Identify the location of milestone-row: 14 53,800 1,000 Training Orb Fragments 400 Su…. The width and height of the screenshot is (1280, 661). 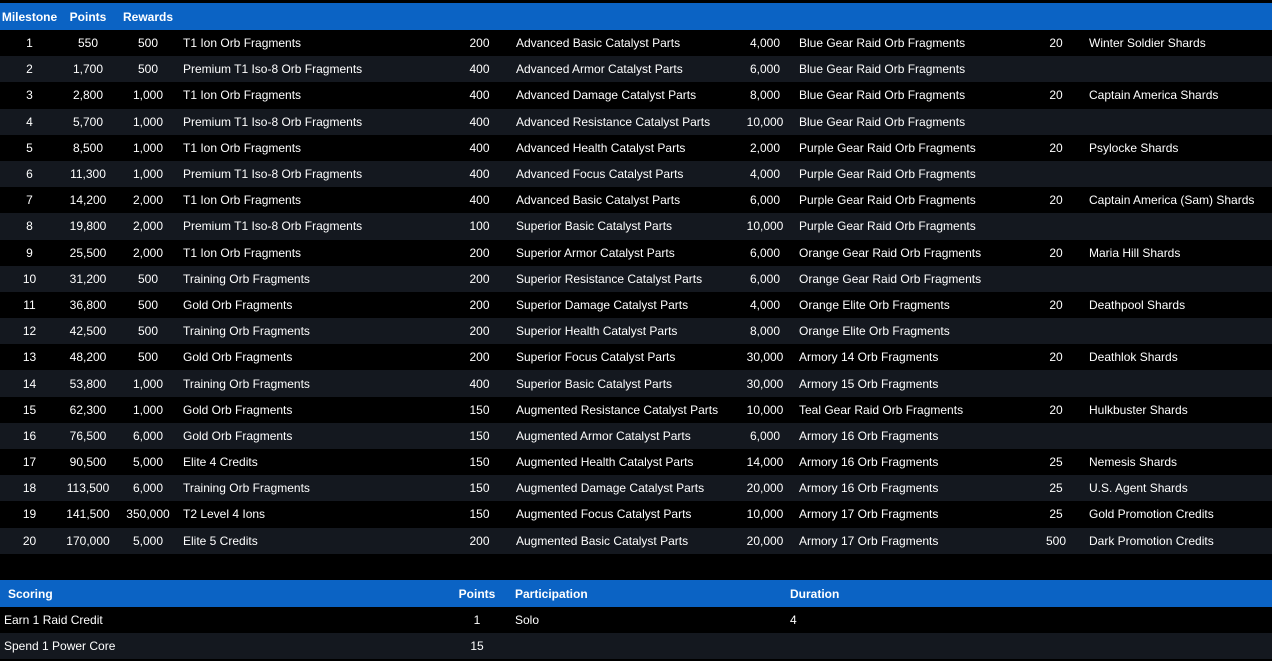
(636, 383).